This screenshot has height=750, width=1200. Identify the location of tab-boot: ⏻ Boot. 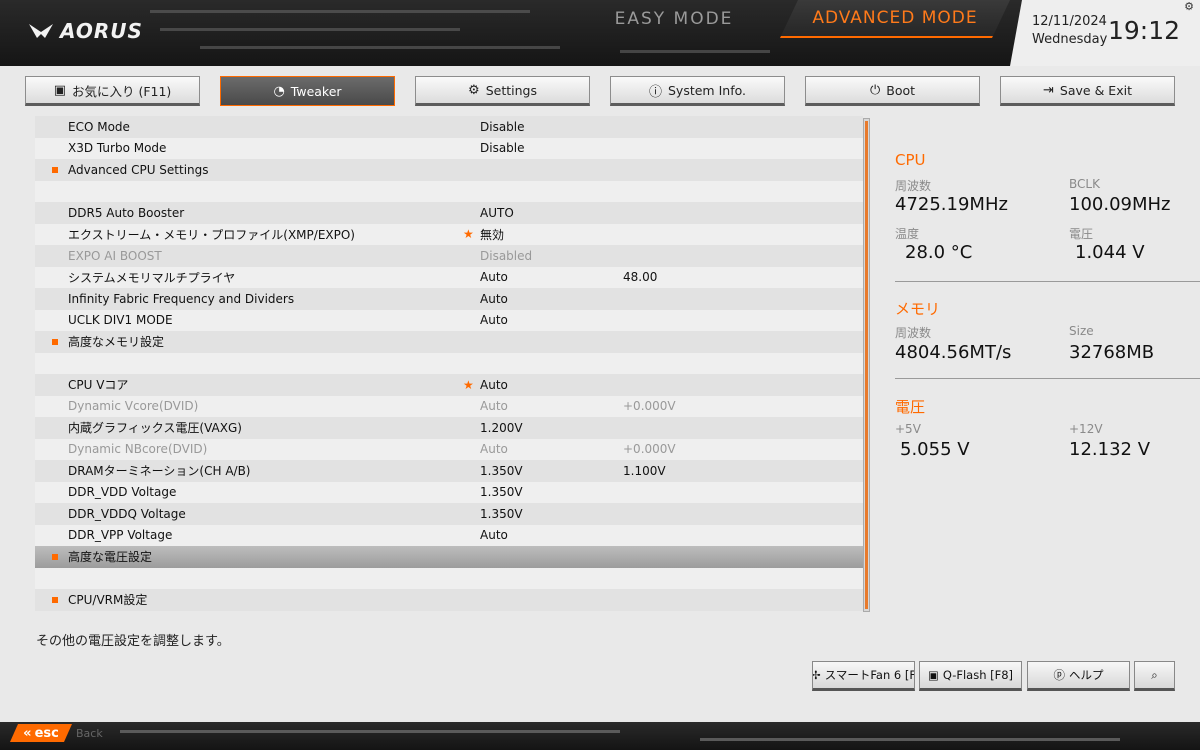
(892, 91).